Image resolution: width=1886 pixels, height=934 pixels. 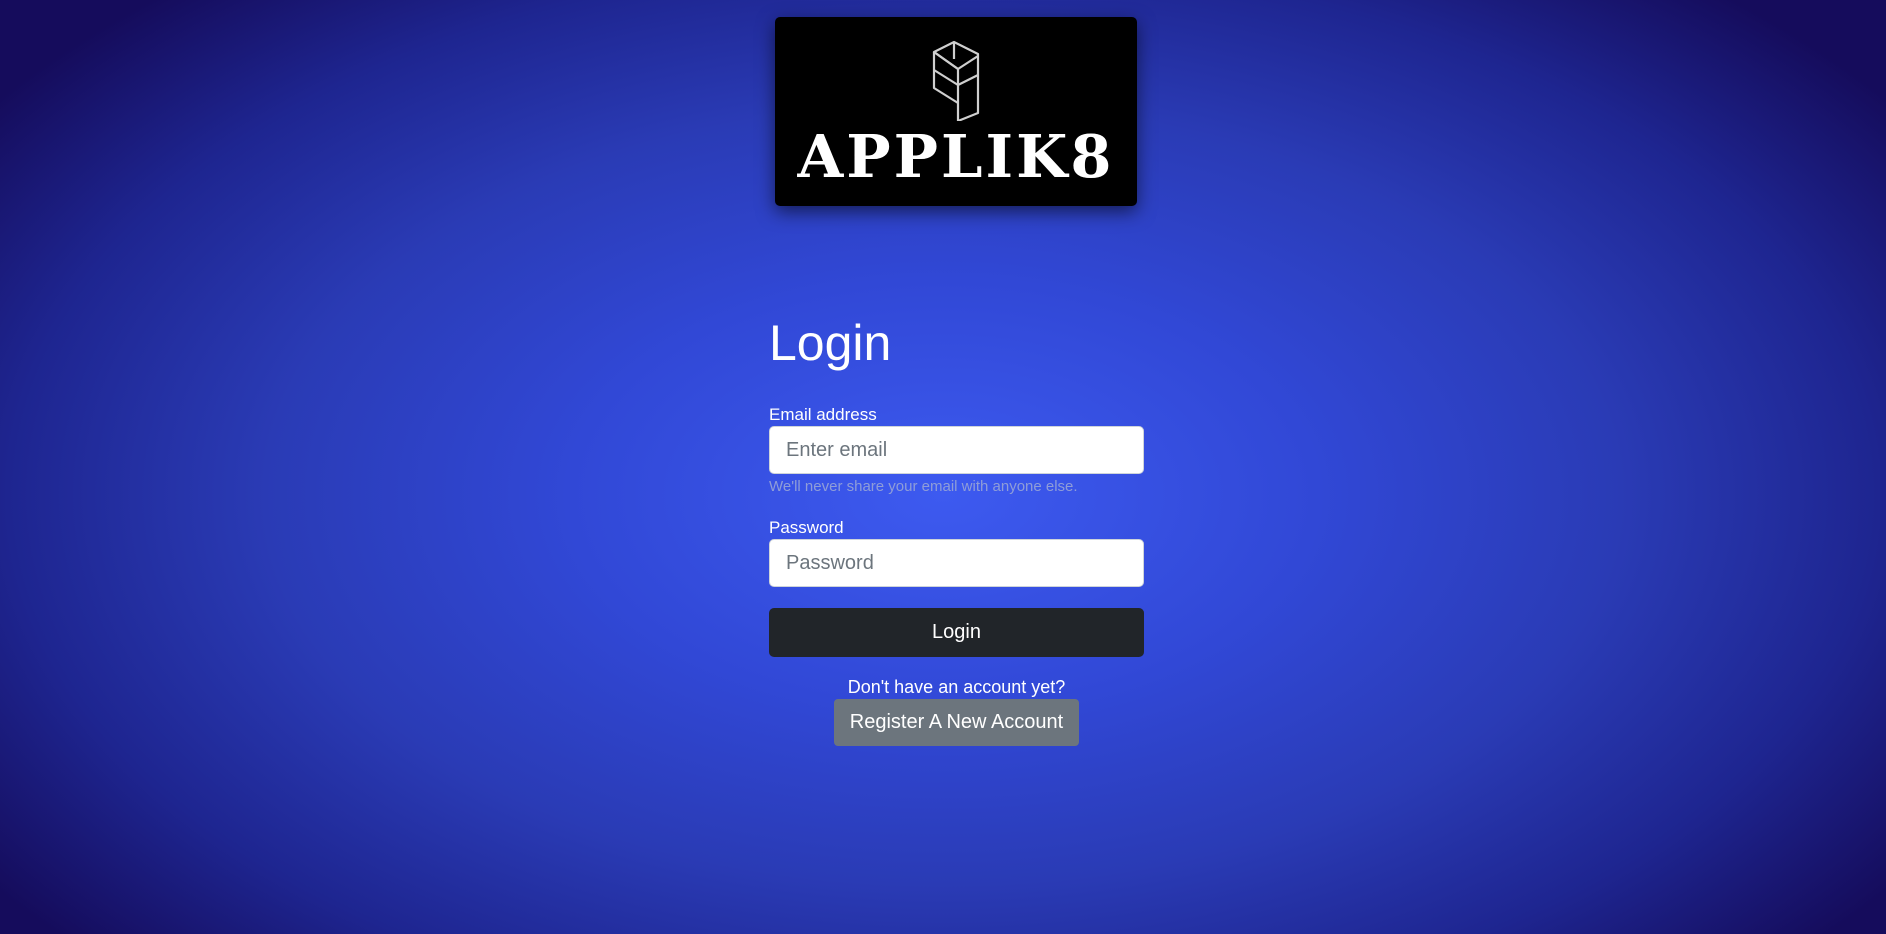 What do you see at coordinates (823, 414) in the screenshot?
I see `email-label: Email address` at bounding box center [823, 414].